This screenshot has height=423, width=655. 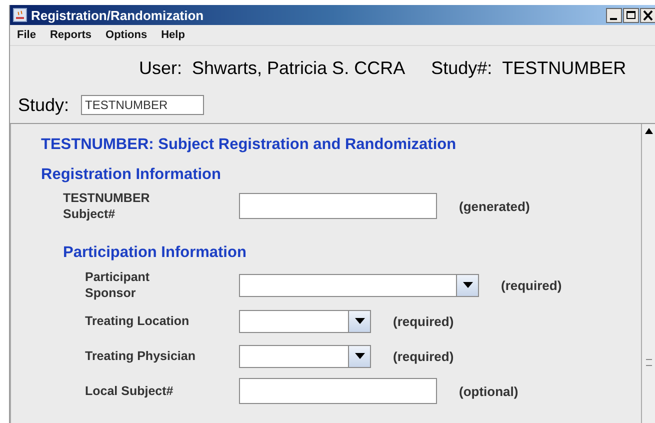 I want to click on maximize-button, so click(x=631, y=15).